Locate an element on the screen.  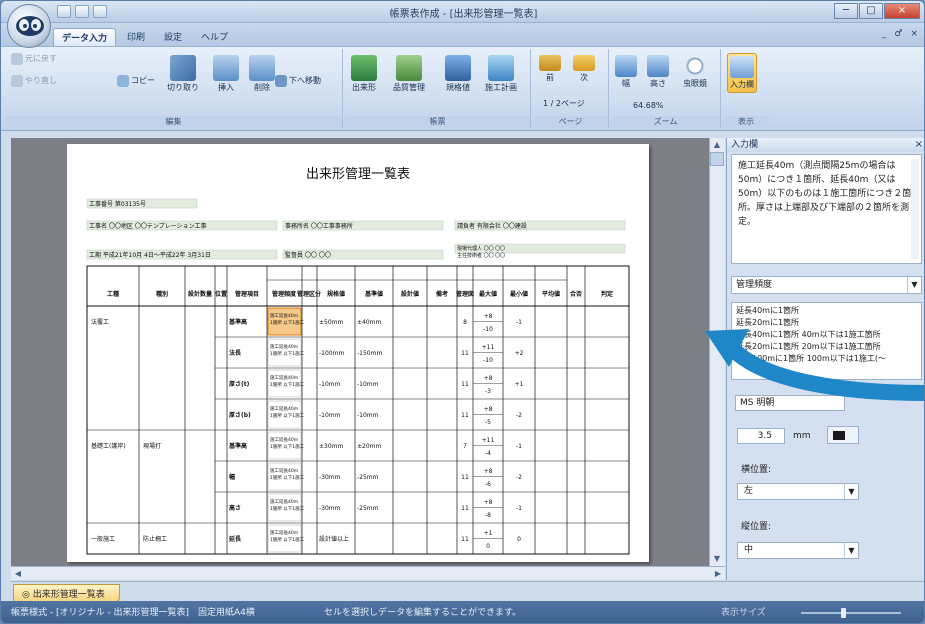
list-item: 延長20mに1箇所 20m以下は1施工箇所 is located at coordinates (826, 347).